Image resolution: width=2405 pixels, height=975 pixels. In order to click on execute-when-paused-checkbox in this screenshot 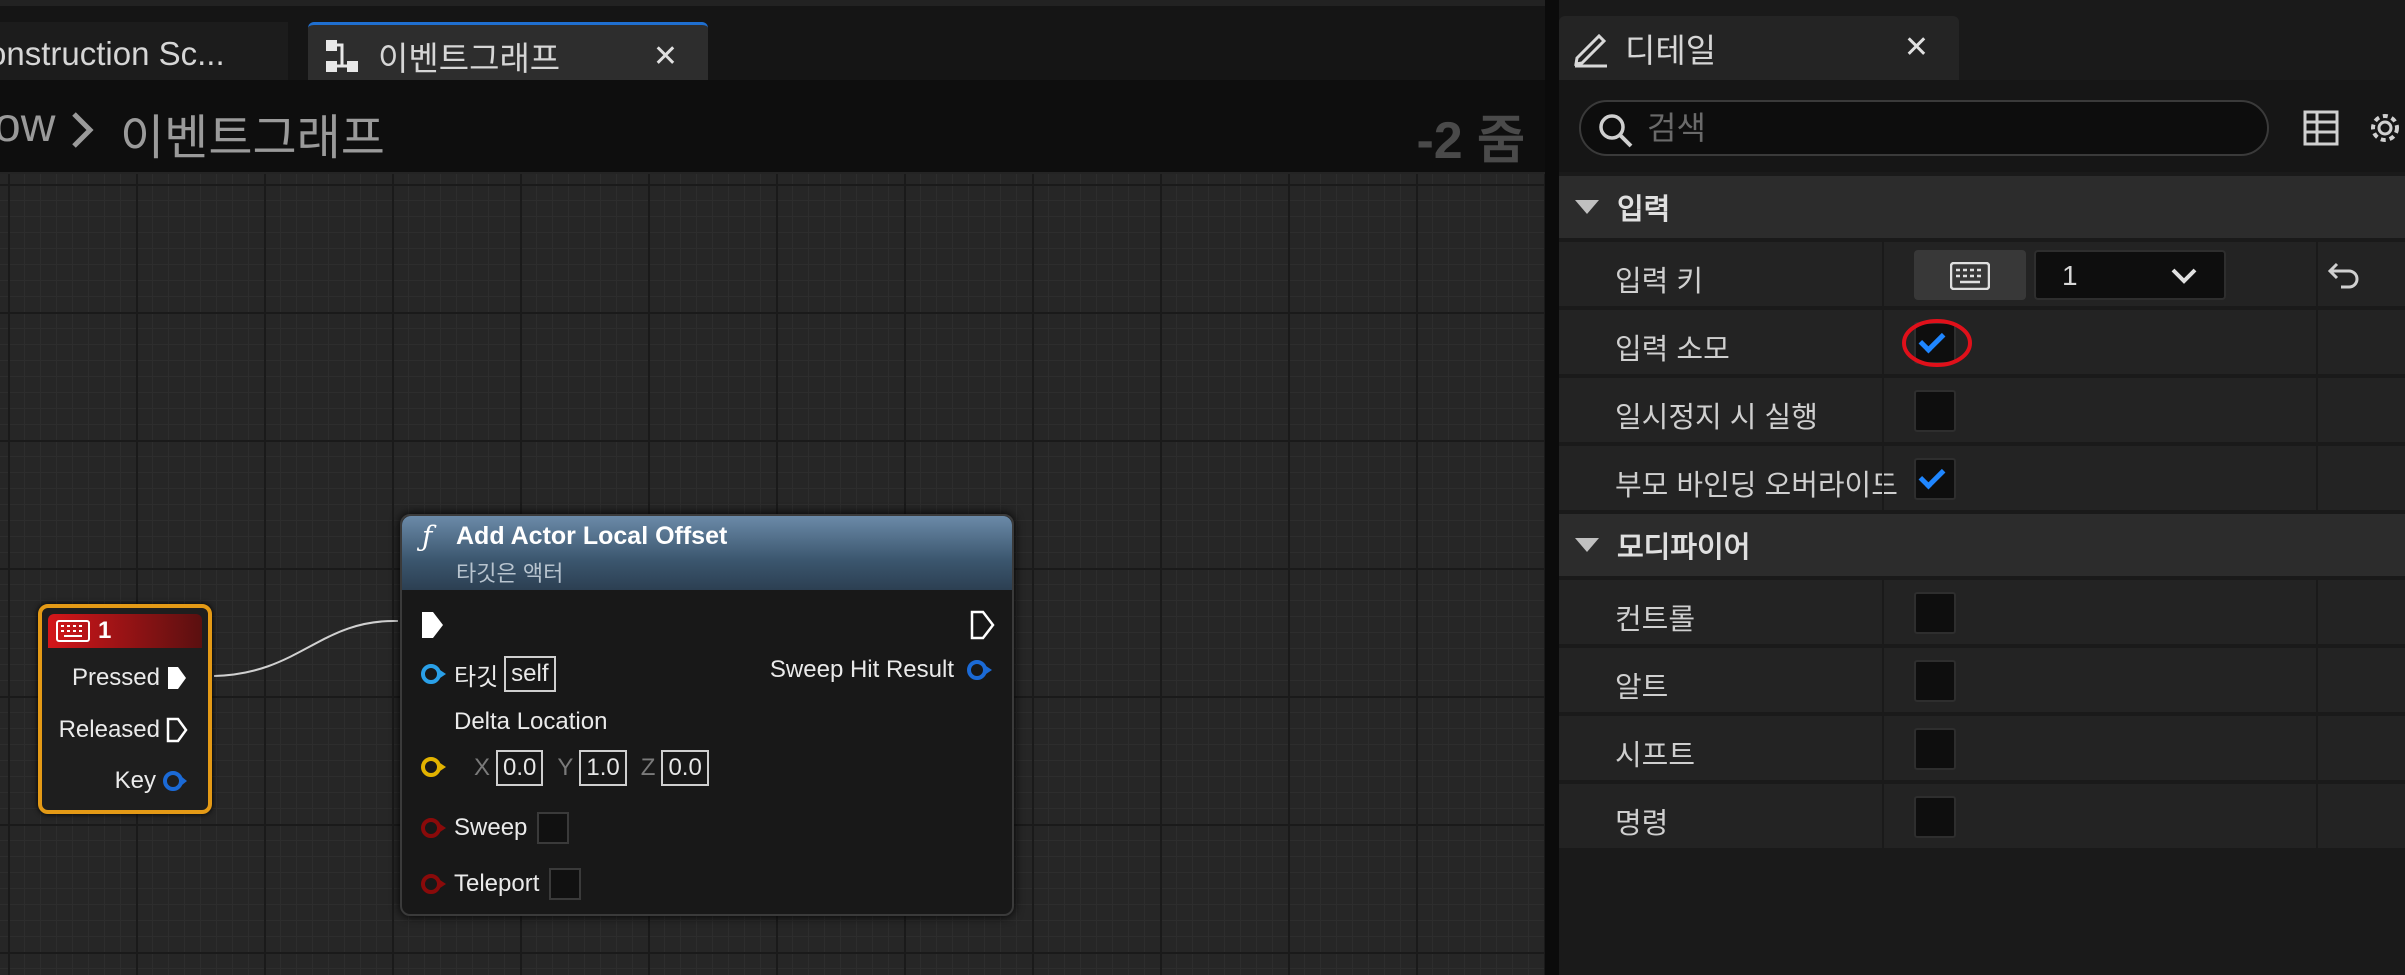, I will do `click(1935, 411)`.